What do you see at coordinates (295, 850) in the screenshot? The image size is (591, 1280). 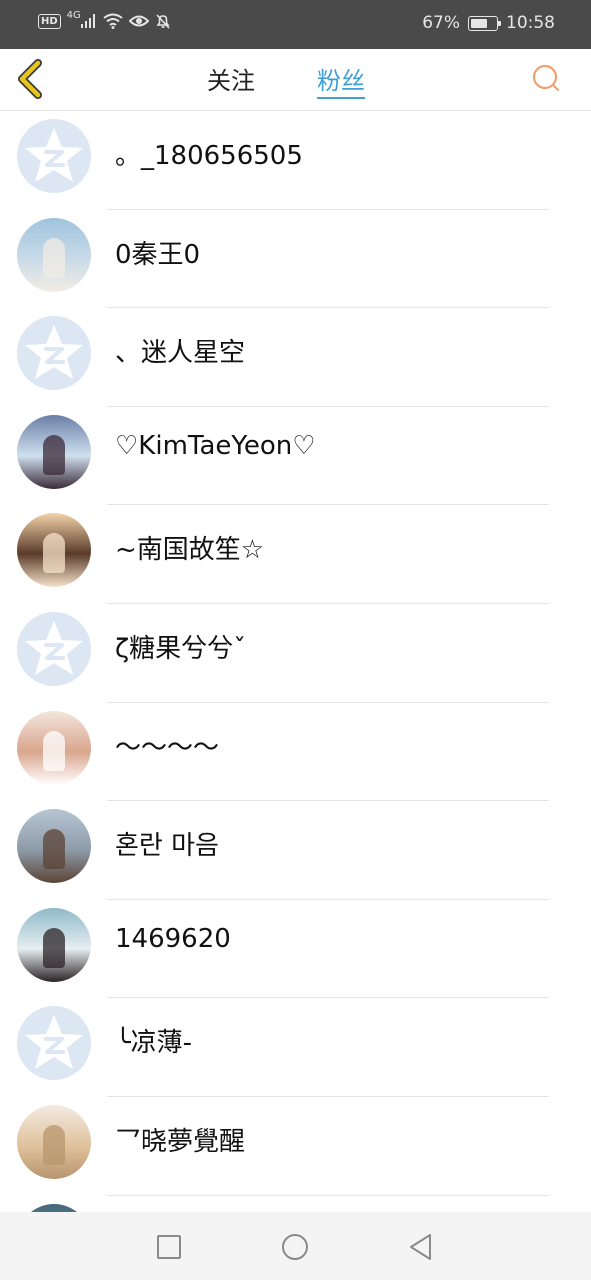 I see `fan-list-item: 혼란 마음` at bounding box center [295, 850].